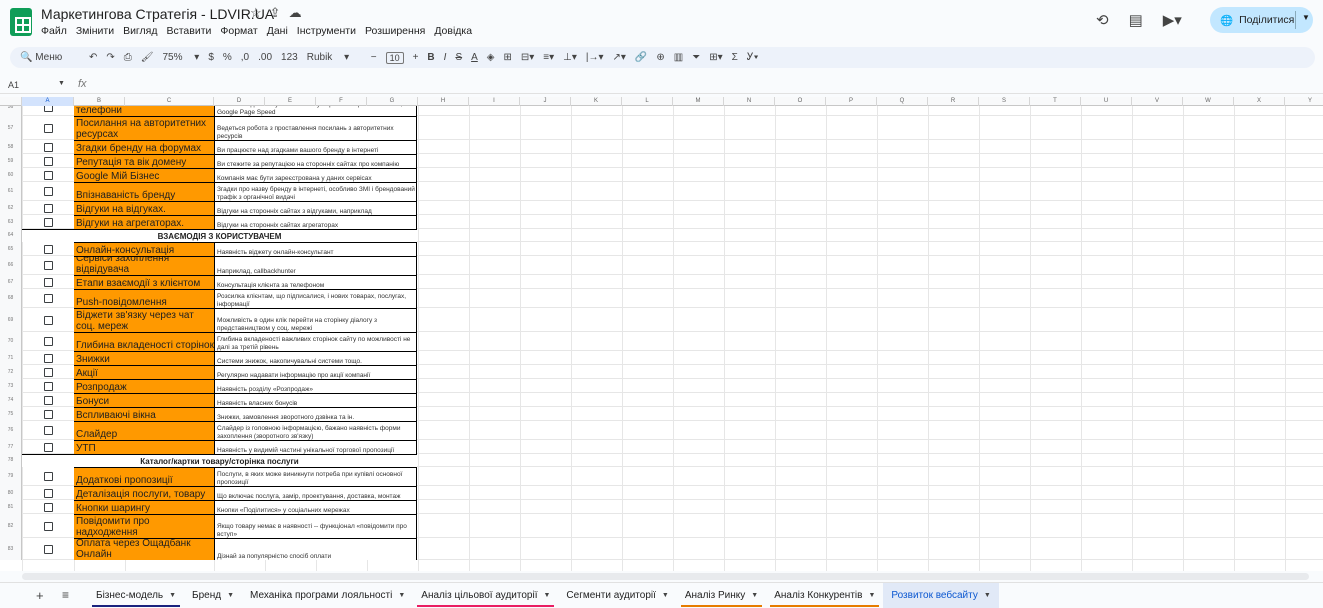  I want to click on item-name-cell: УТП, so click(144, 447).